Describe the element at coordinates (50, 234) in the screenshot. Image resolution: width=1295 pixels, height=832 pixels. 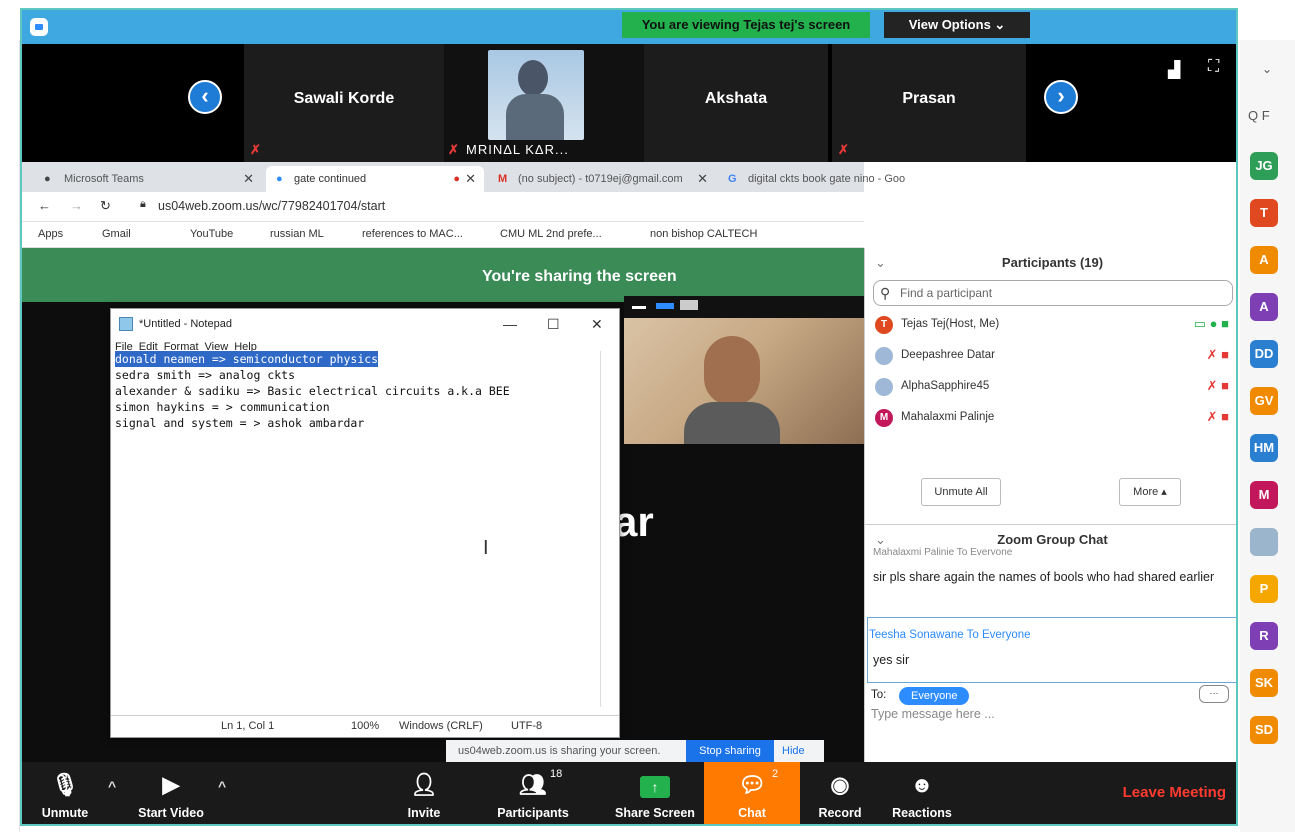
I see `bookmark-item: Apps` at that location.